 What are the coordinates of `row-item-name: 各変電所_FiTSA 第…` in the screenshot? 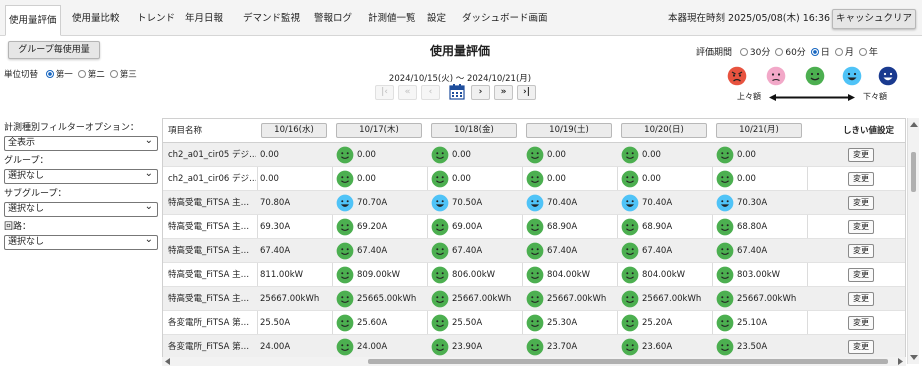 It's located at (209, 323).